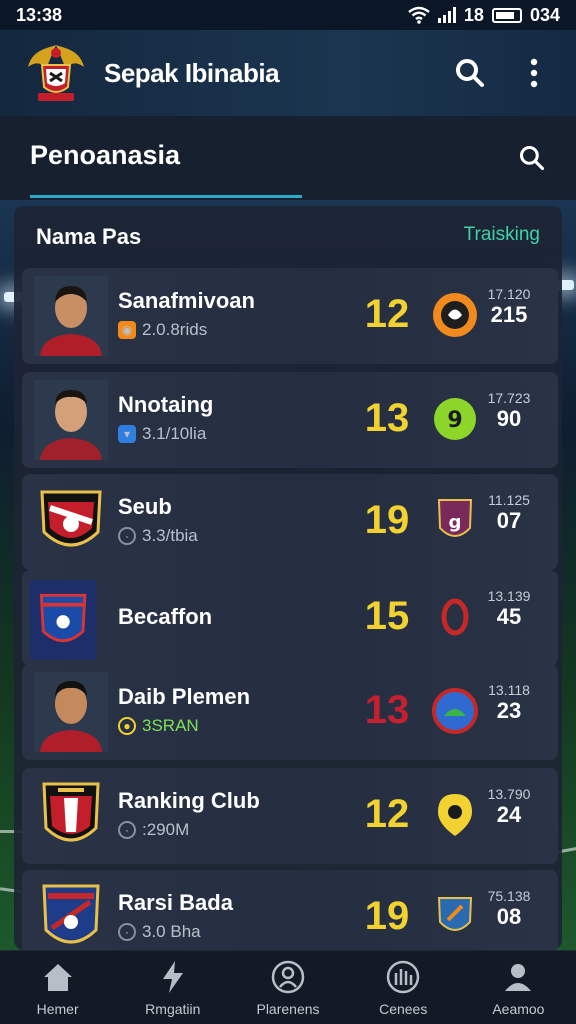 This screenshot has height=1024, width=576. I want to click on ranking-row: Becaffon 15 13.139 45, so click(290, 618).